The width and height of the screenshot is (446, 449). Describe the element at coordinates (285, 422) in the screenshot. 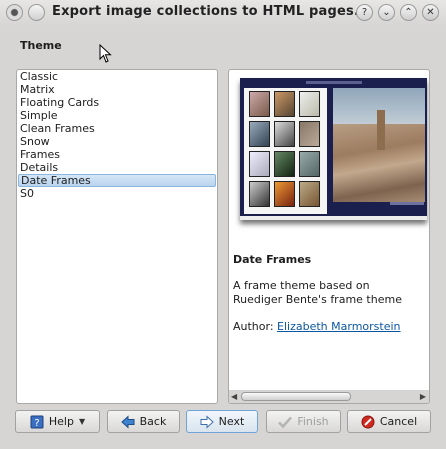

I see `checkmark-icon` at that location.